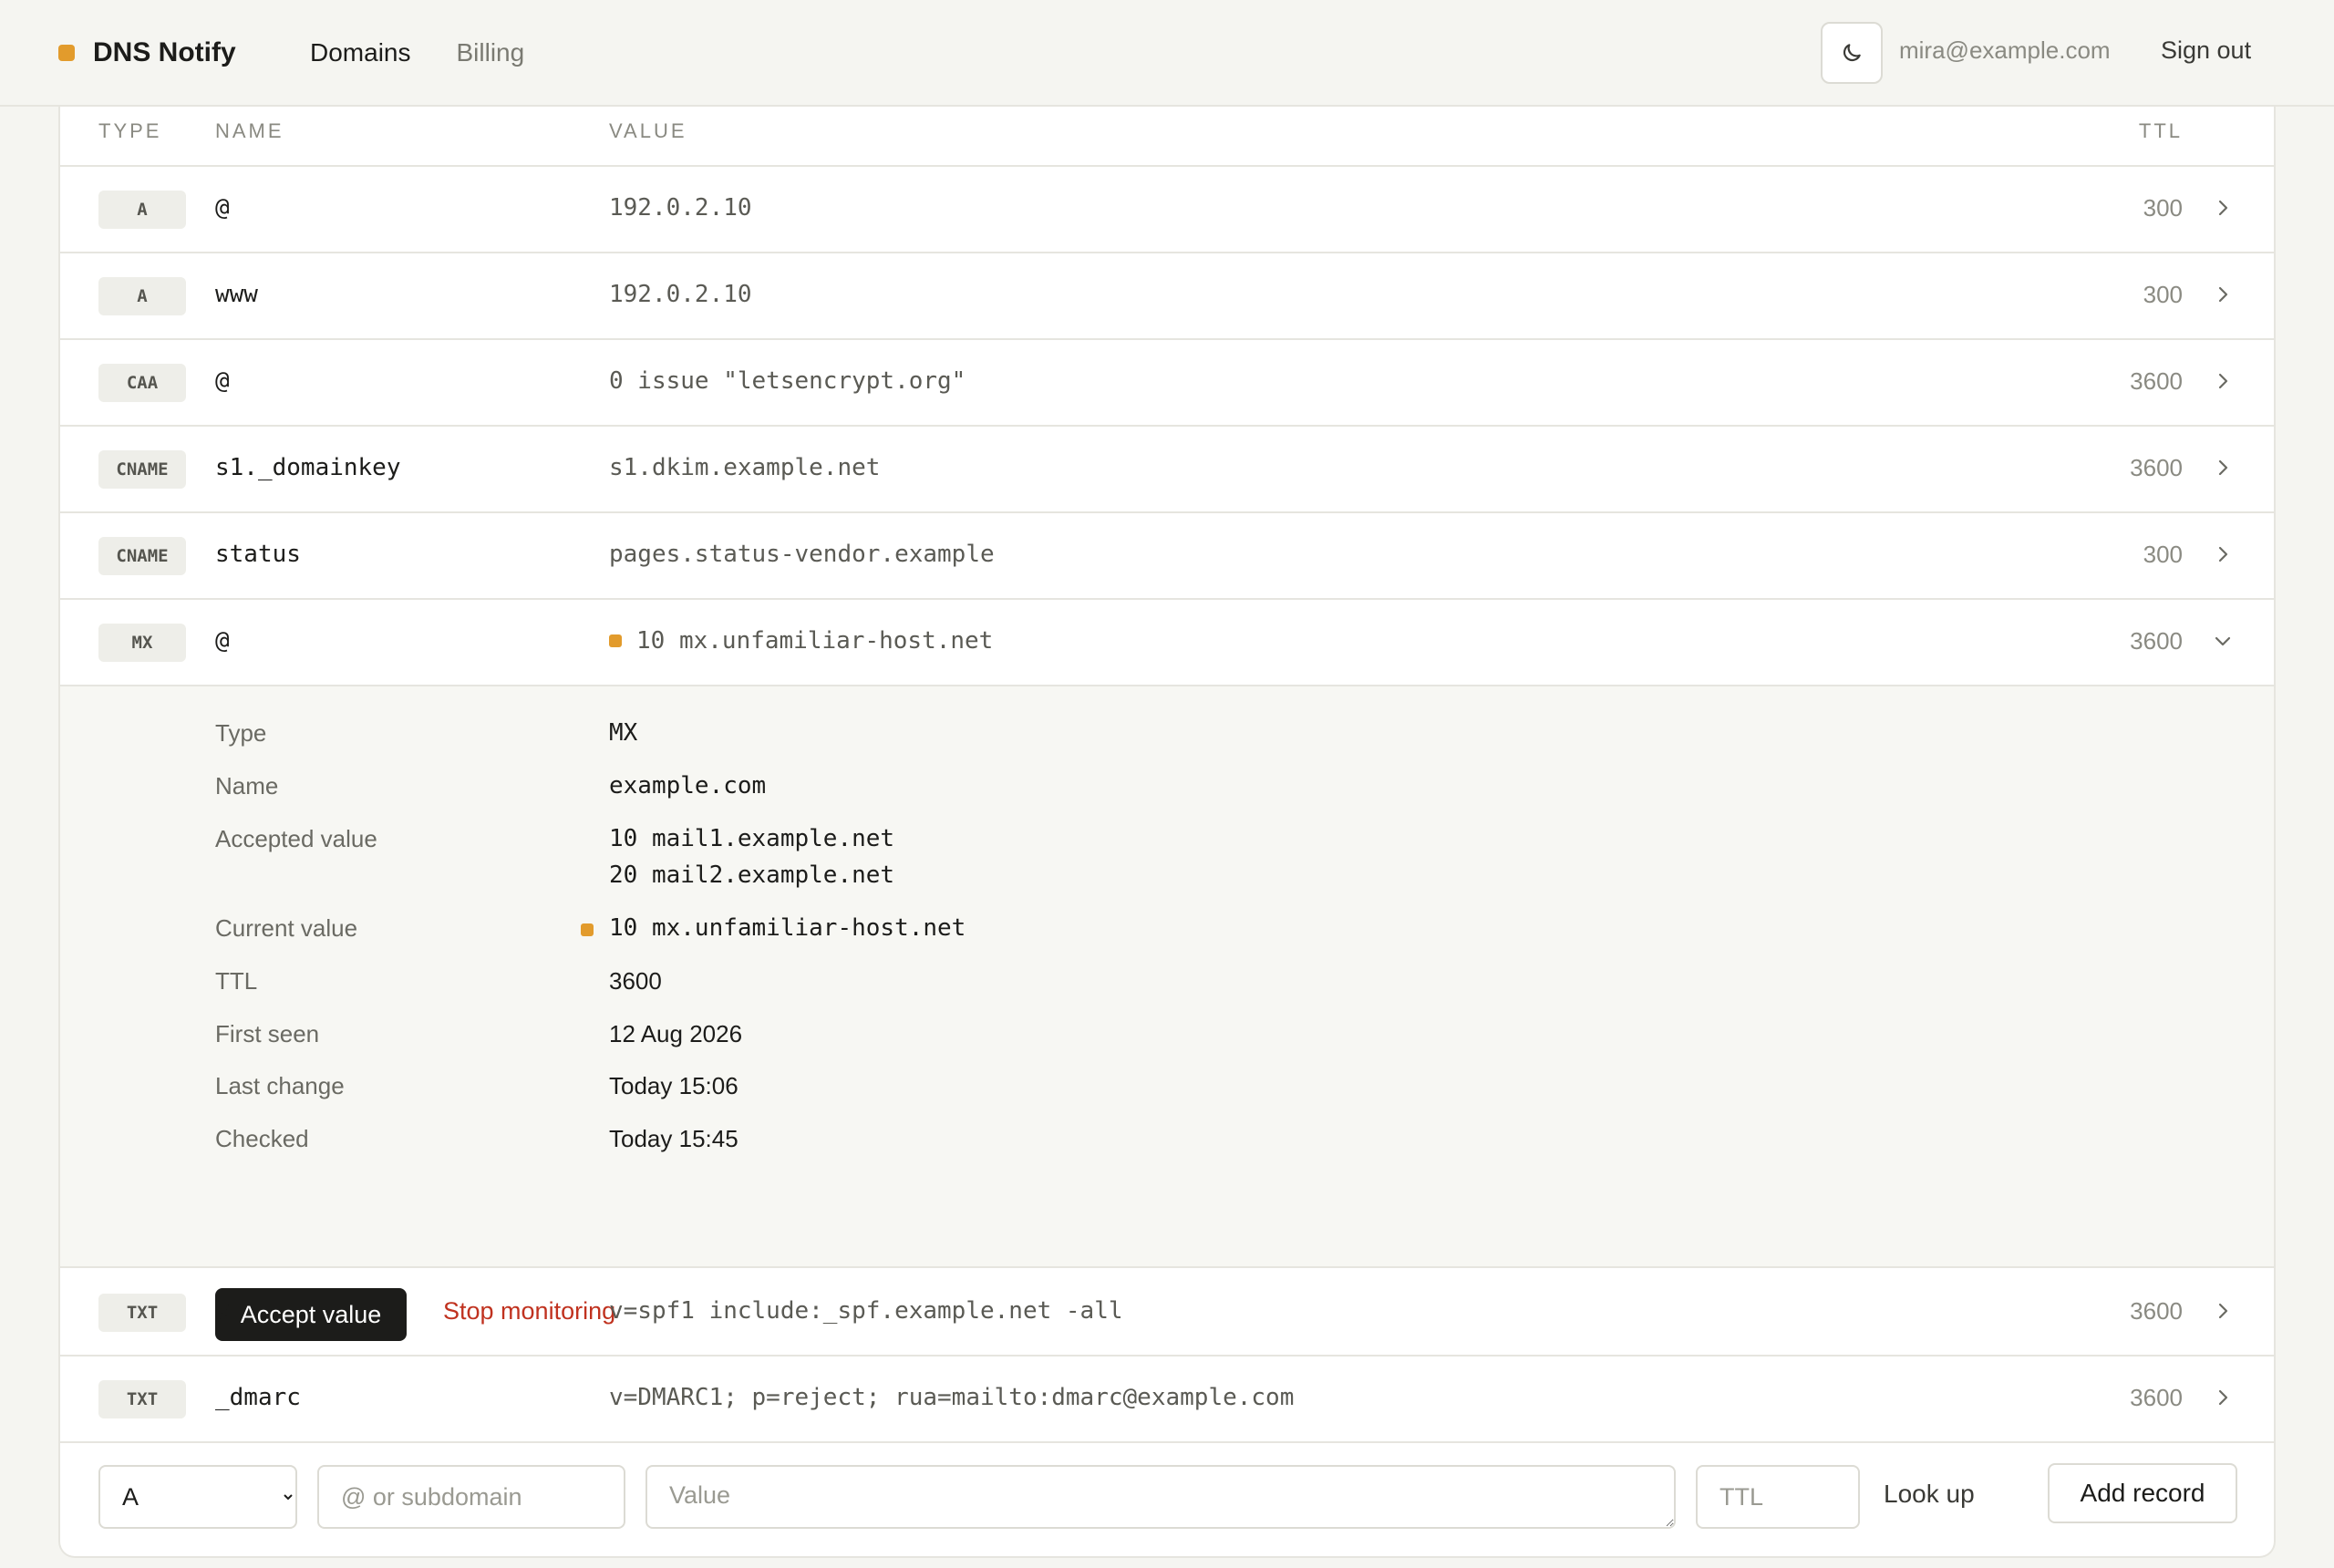  Describe the element at coordinates (66, 53) in the screenshot. I see `brand-logo-icon` at that location.